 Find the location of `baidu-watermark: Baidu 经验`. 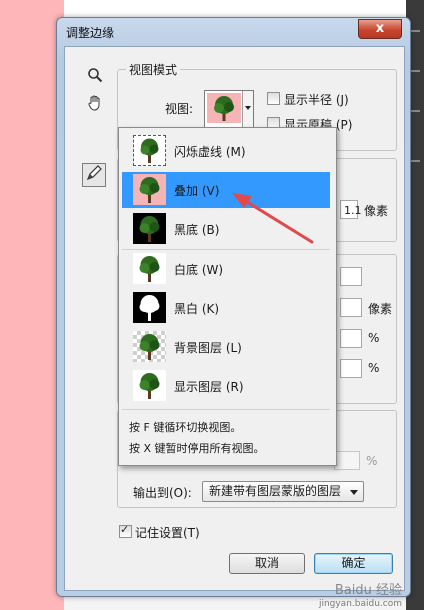

baidu-watermark: Baidu 经验 is located at coordinates (368, 590).